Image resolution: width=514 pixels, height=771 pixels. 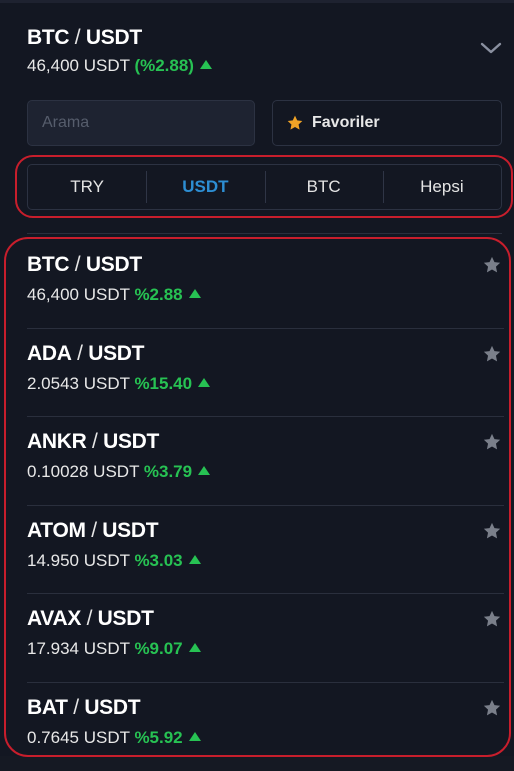 What do you see at coordinates (265, 373) in the screenshot?
I see `list-item: ADA / USDT 2.0543 USDT %15.40` at bounding box center [265, 373].